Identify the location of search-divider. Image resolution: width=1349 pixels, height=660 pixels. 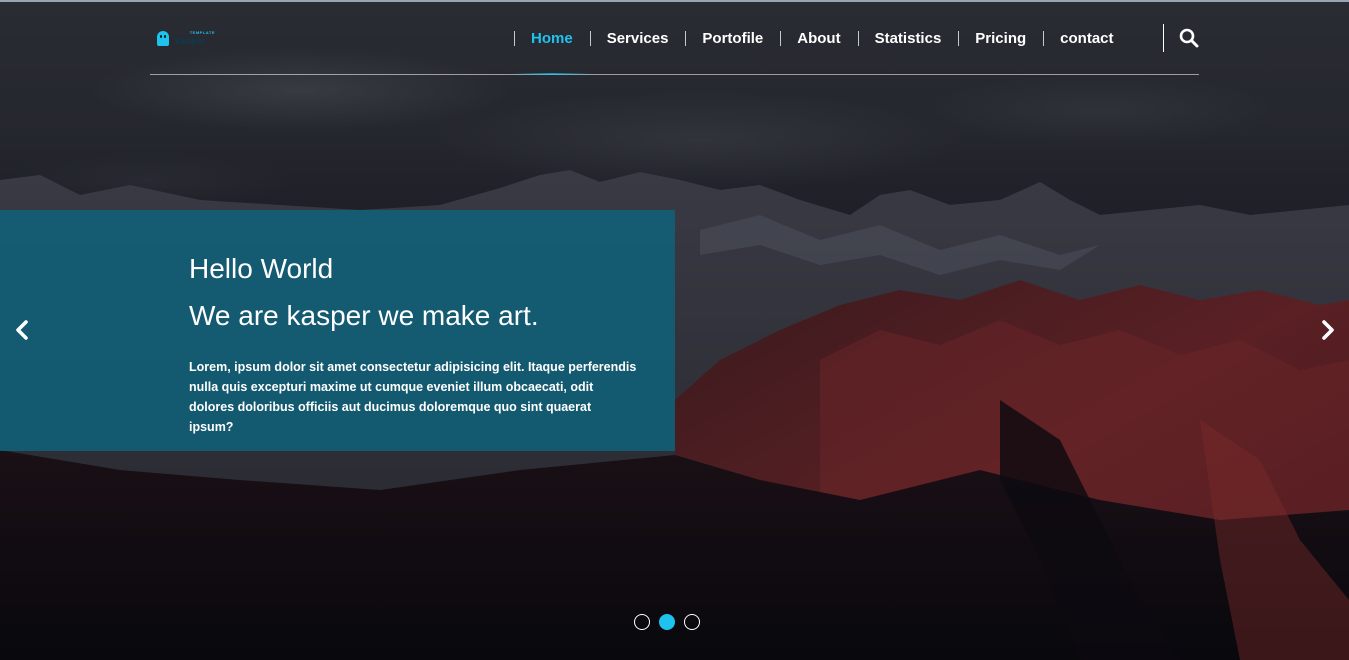
(1163, 38).